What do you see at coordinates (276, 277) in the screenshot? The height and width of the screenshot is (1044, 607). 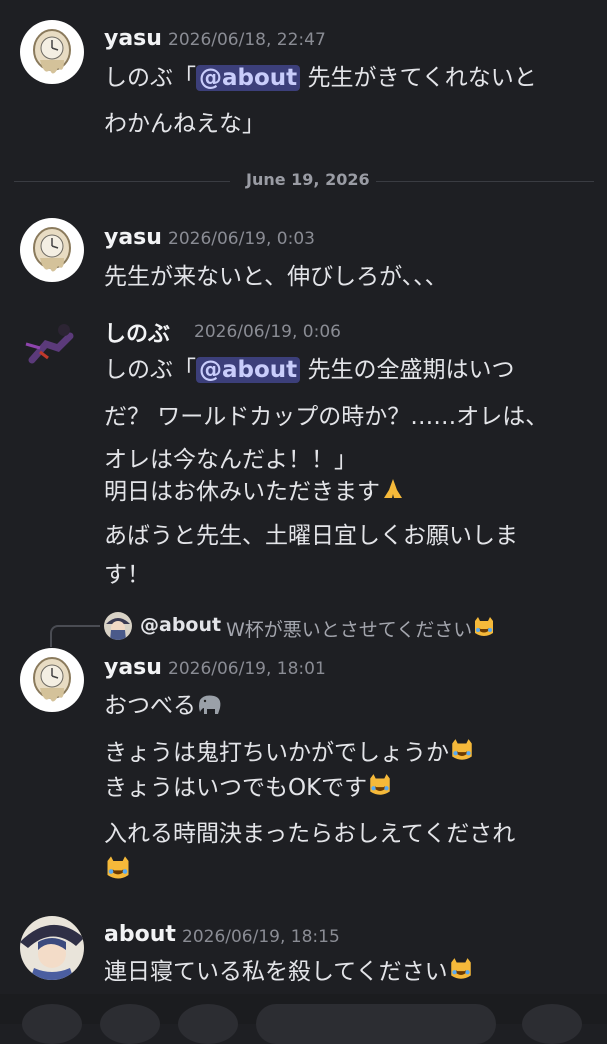 I see `message-text: 先生が来ないと、伸びしろが、、、` at bounding box center [276, 277].